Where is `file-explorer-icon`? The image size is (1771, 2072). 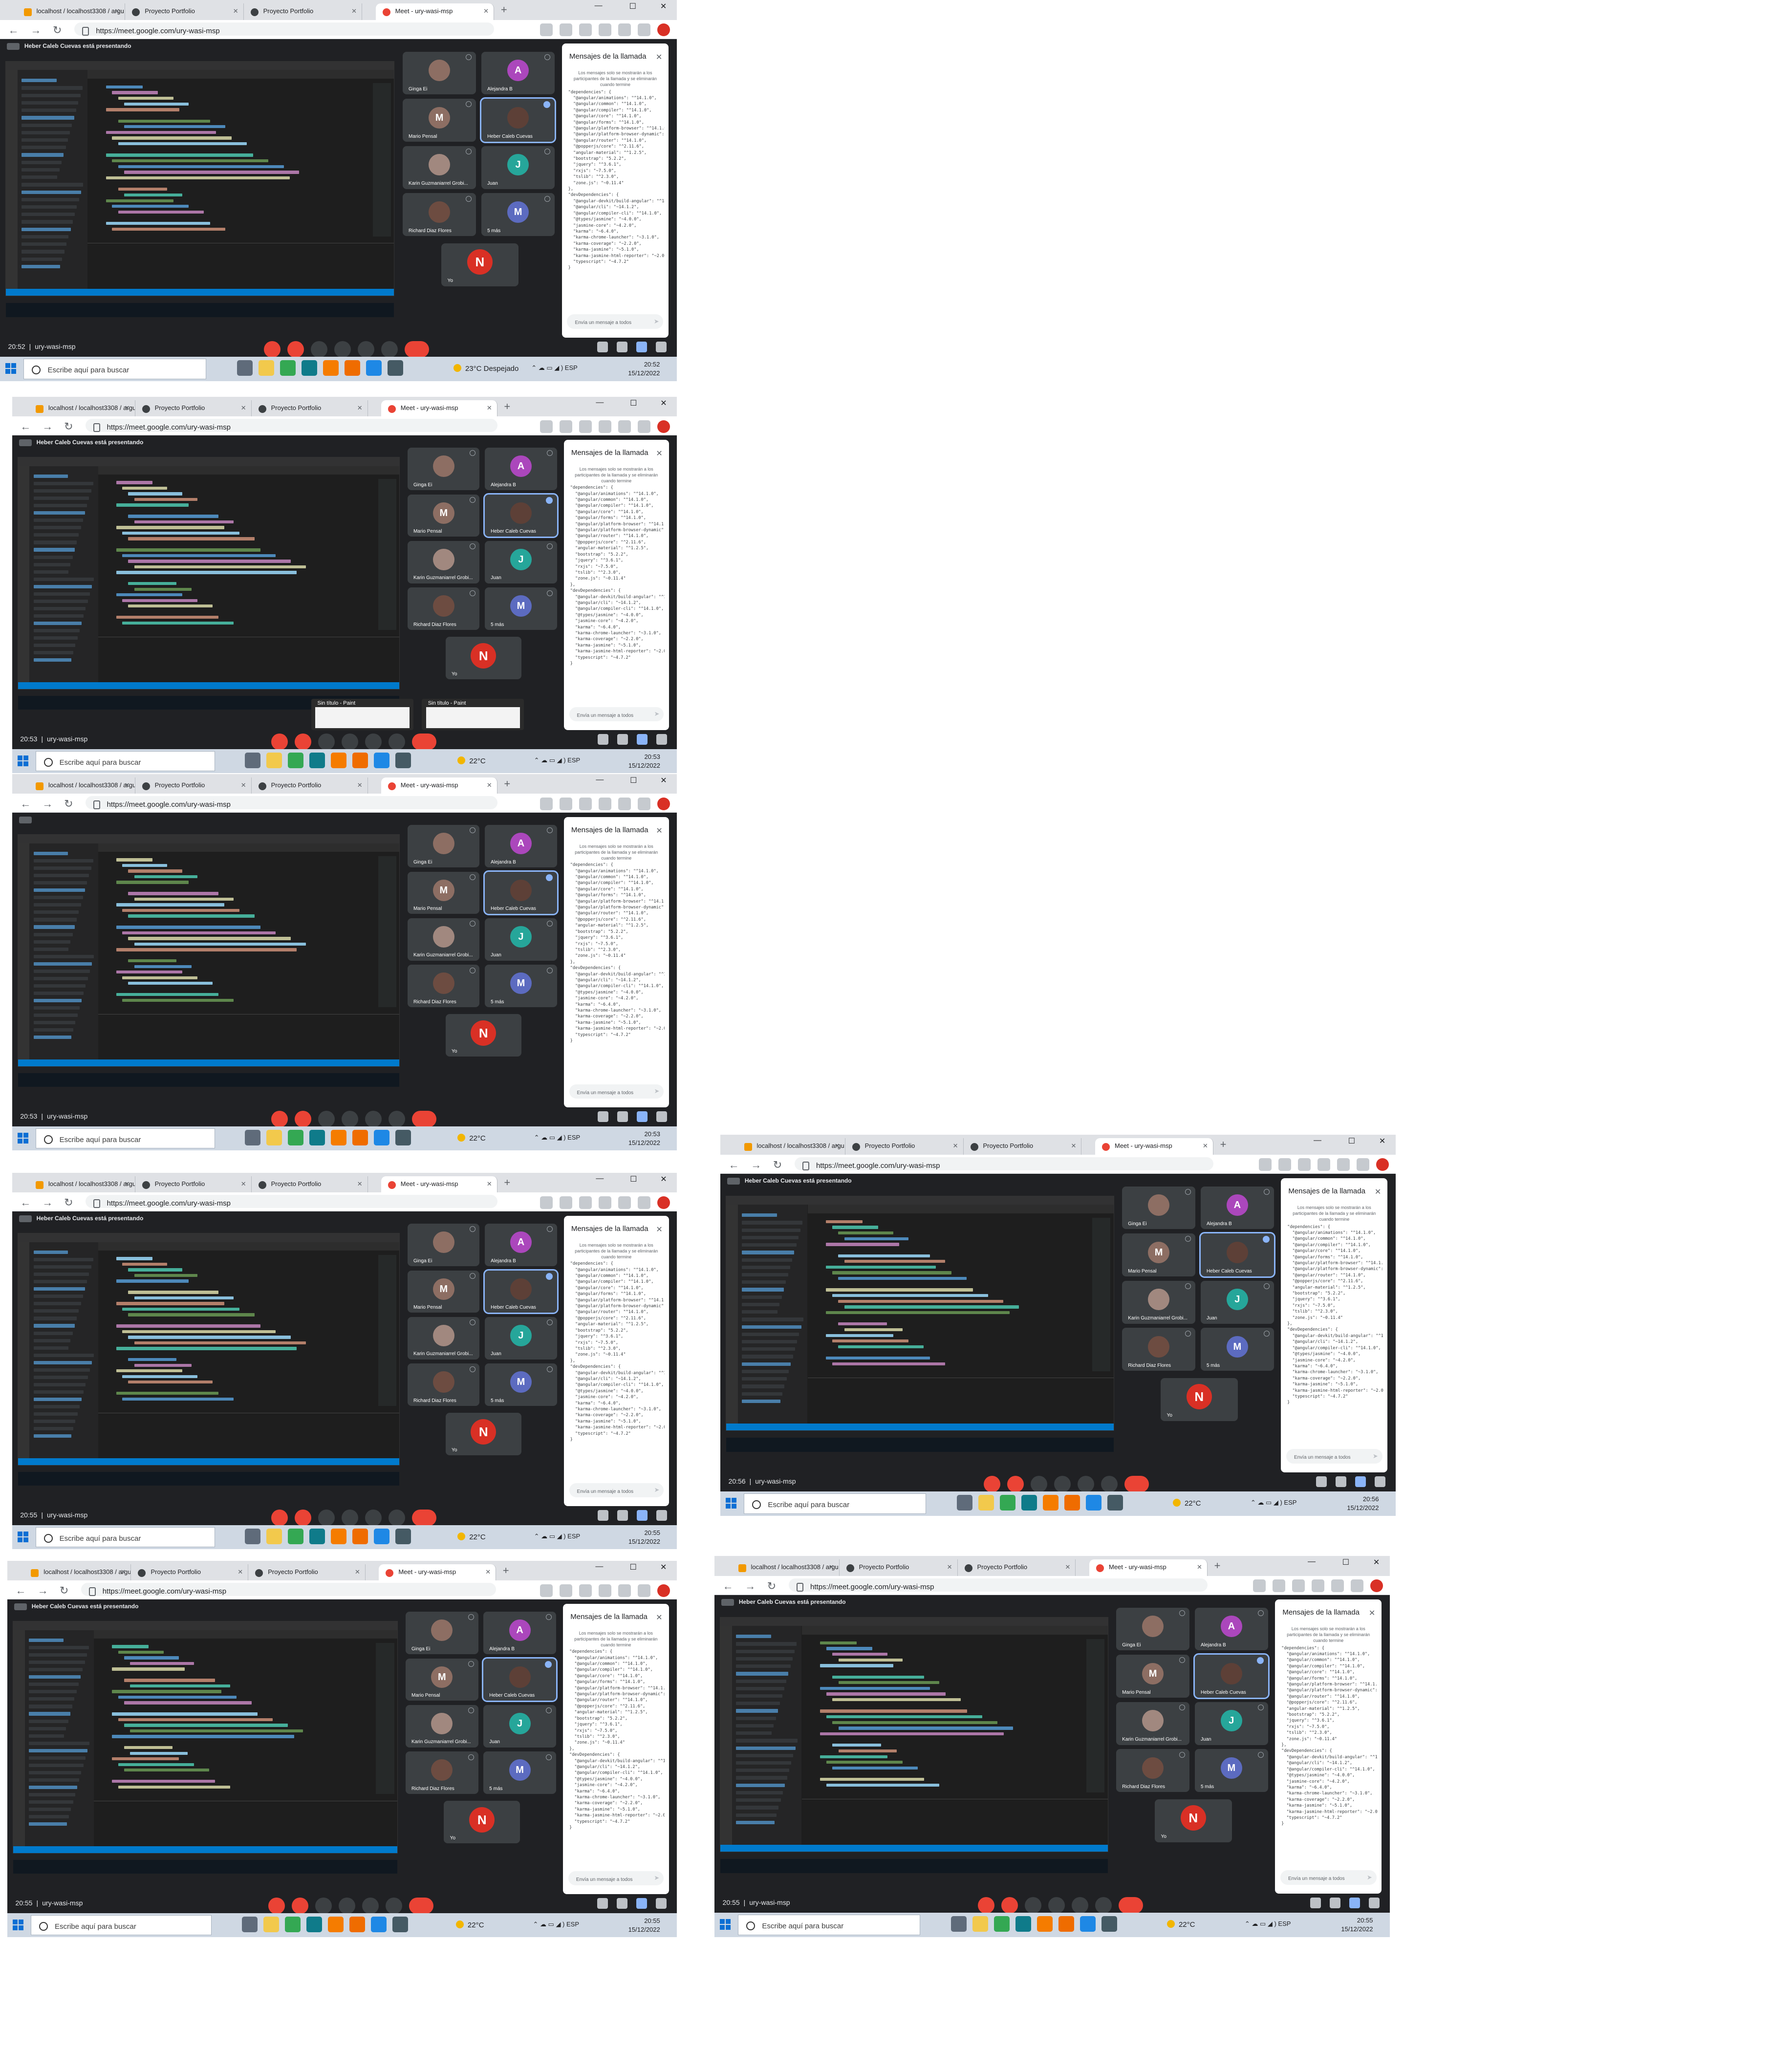 file-explorer-icon is located at coordinates (986, 1503).